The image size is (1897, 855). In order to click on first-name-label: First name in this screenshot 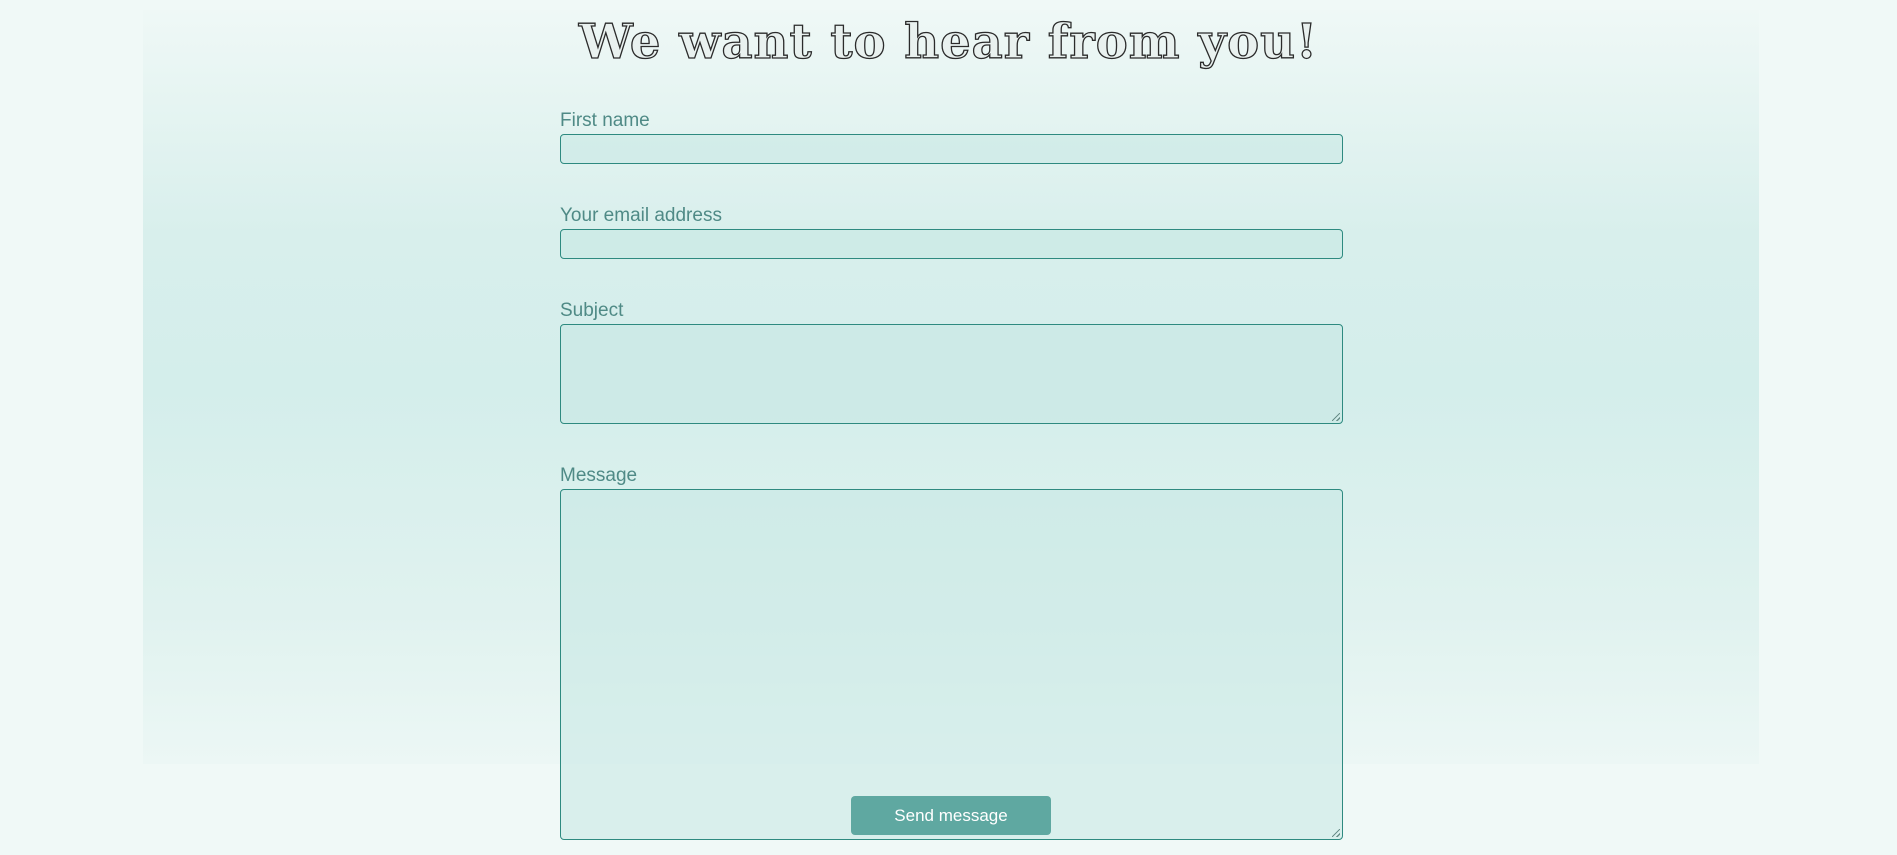, I will do `click(605, 120)`.